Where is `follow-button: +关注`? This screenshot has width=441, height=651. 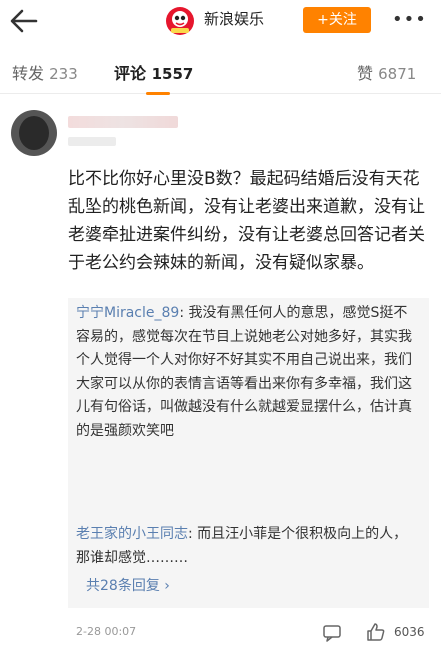
follow-button: +关注 is located at coordinates (337, 20).